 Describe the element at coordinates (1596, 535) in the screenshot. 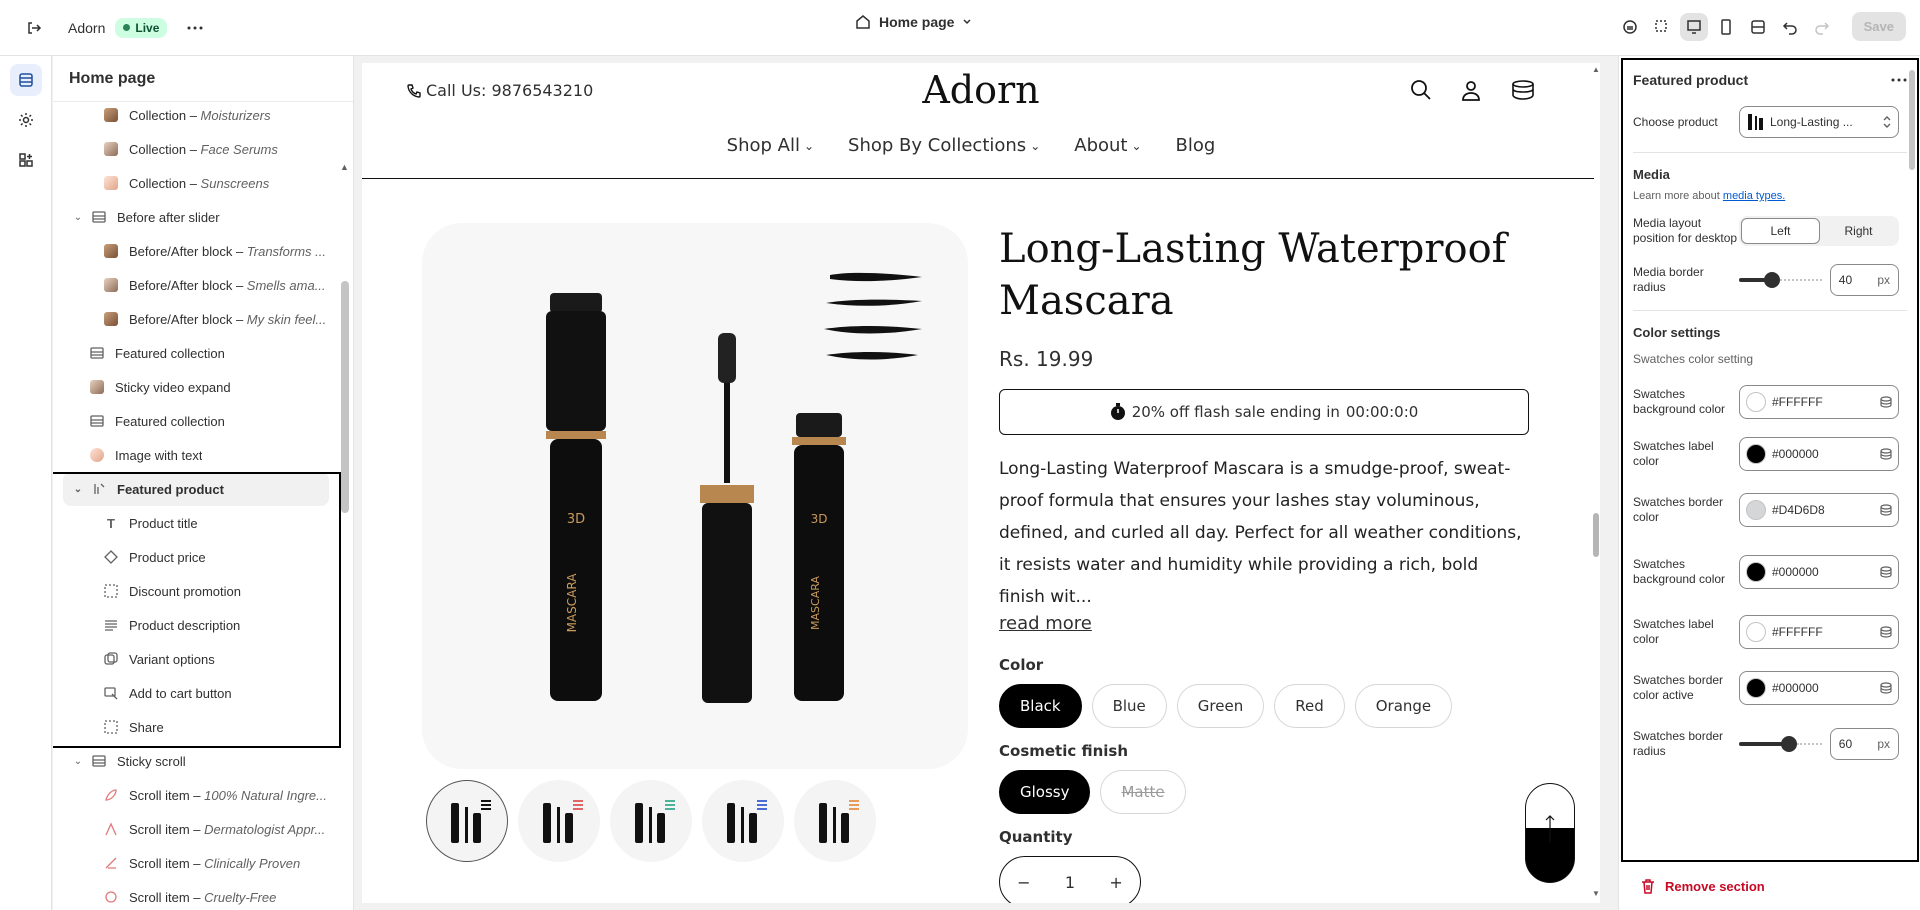

I see `preview-scroll-thumb` at that location.